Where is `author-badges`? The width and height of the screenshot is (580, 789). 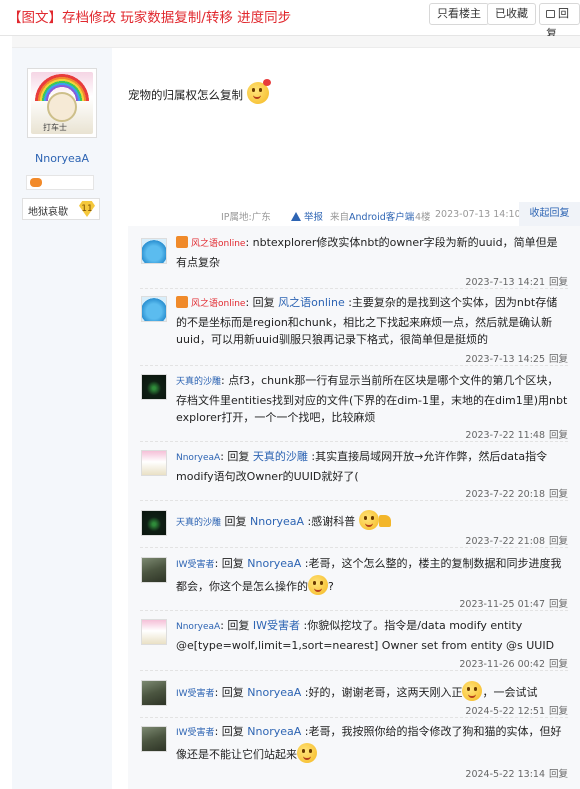
author-badges is located at coordinates (60, 182).